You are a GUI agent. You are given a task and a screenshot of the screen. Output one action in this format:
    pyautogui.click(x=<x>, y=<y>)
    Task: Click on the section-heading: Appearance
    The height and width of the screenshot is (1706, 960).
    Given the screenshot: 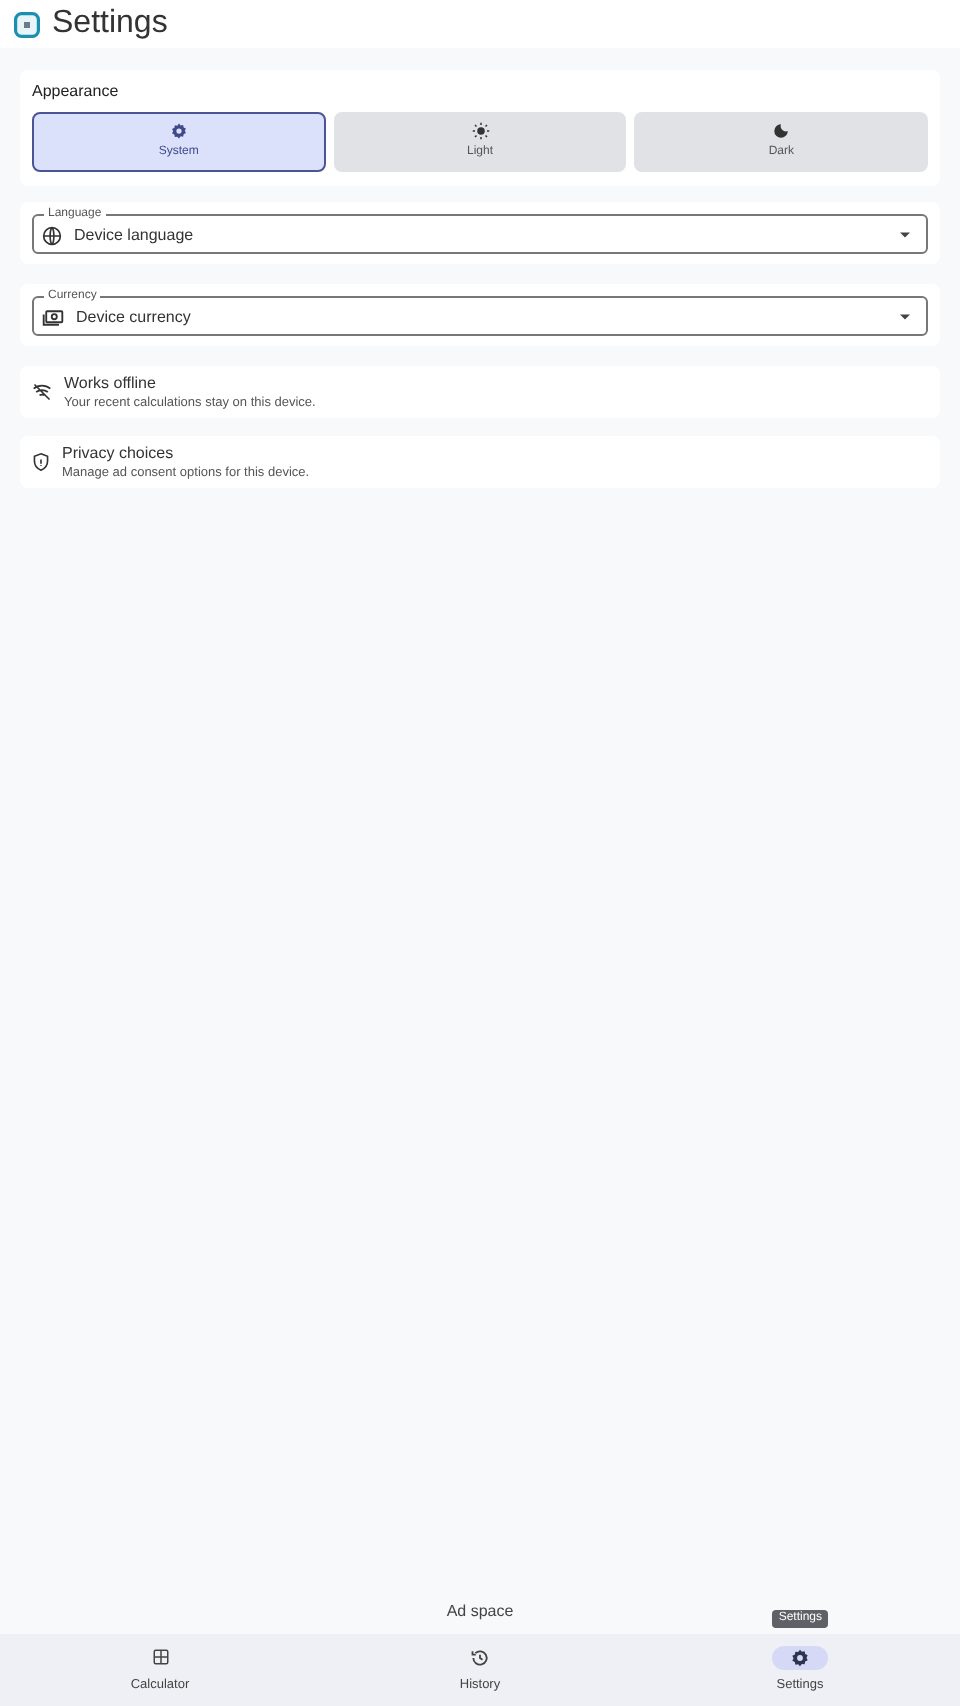 What is the action you would take?
    pyautogui.click(x=76, y=92)
    